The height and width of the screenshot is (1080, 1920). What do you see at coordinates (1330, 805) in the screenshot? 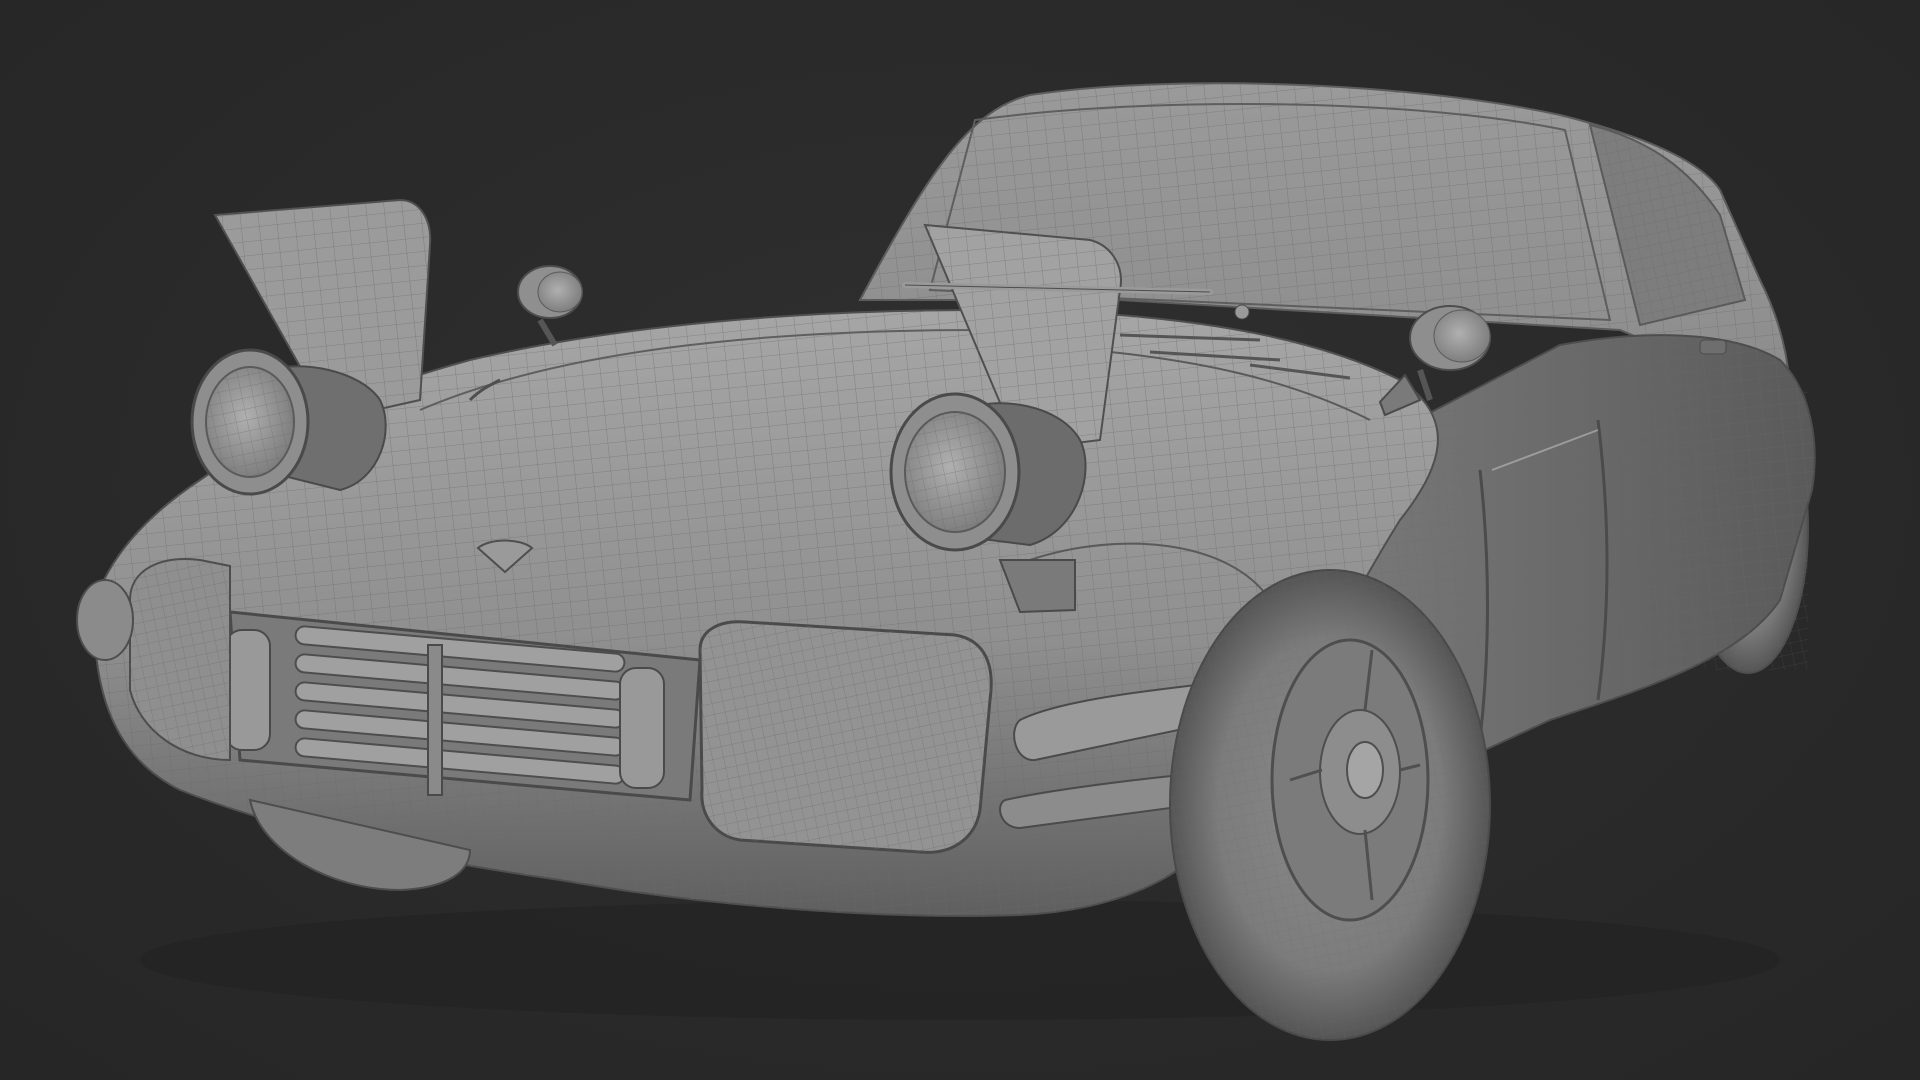
I see `front-right-wheel` at bounding box center [1330, 805].